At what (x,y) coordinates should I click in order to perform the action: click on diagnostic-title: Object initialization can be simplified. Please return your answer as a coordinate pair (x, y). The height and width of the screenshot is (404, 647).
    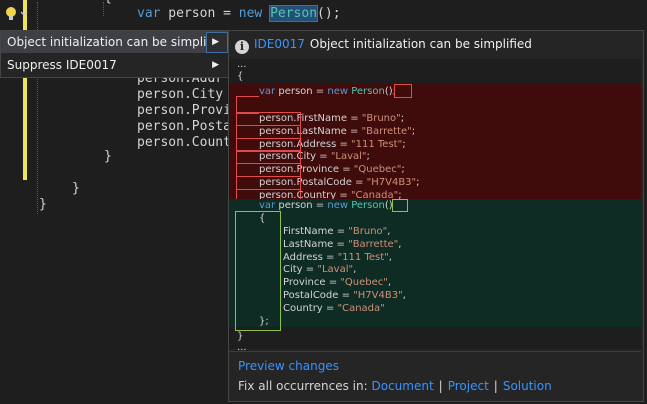
    Looking at the image, I should click on (420, 44).